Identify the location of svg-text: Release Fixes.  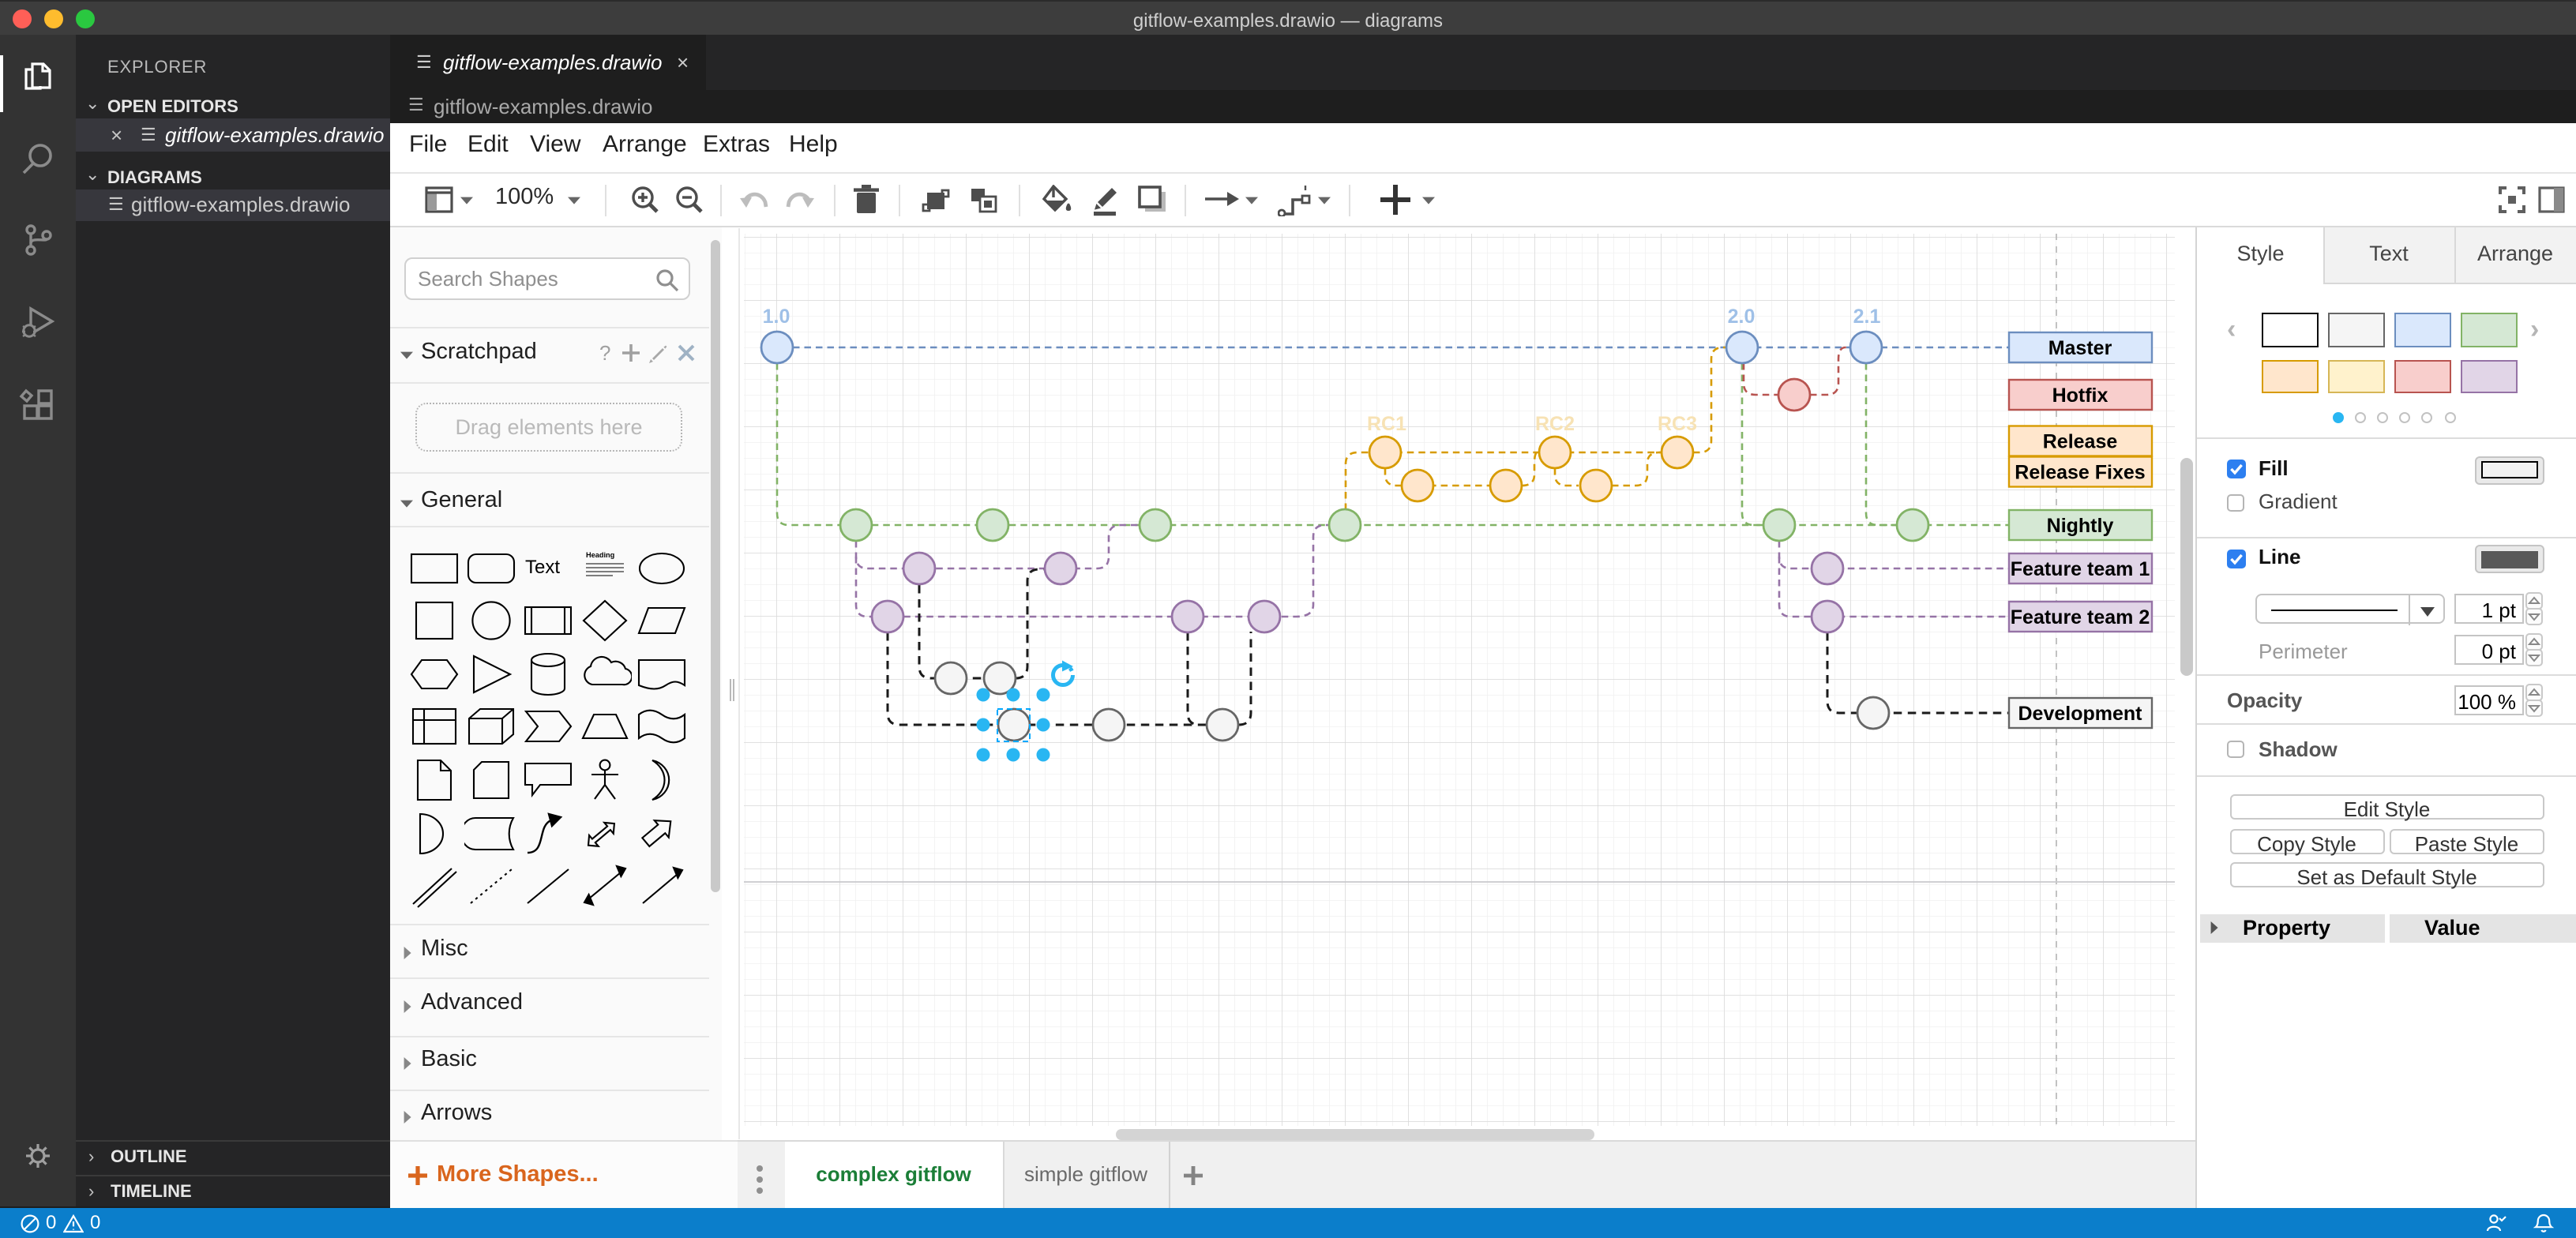
(2079, 473).